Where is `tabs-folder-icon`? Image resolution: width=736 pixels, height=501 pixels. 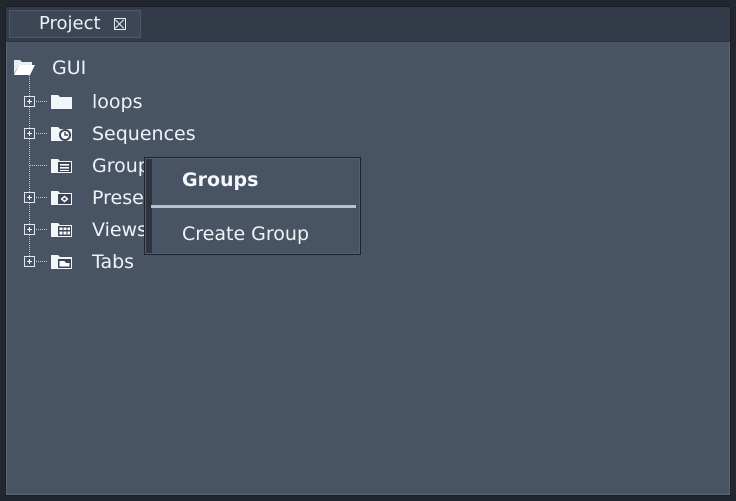 tabs-folder-icon is located at coordinates (61, 262).